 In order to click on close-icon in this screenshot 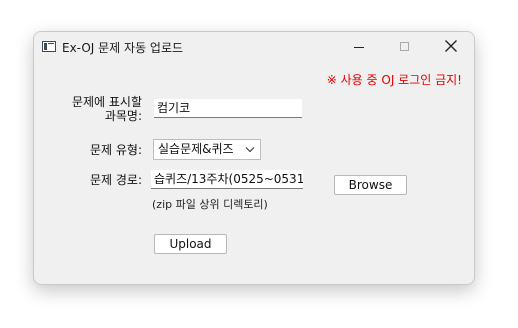, I will do `click(451, 46)`.